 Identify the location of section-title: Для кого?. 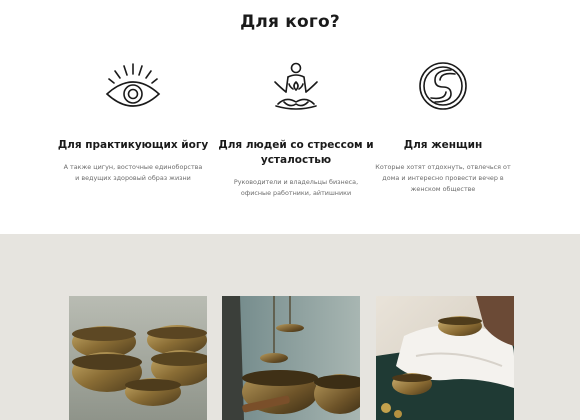
(290, 22).